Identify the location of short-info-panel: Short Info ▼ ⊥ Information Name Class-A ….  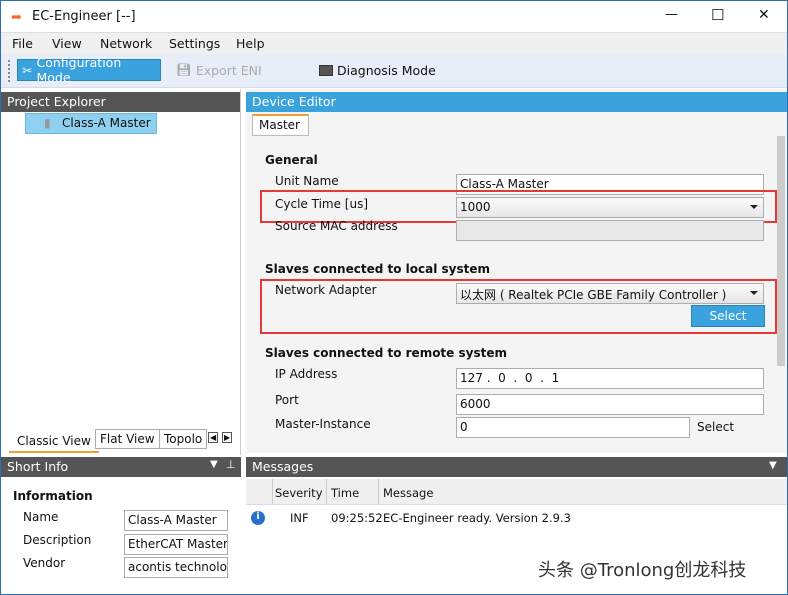
(121, 525).